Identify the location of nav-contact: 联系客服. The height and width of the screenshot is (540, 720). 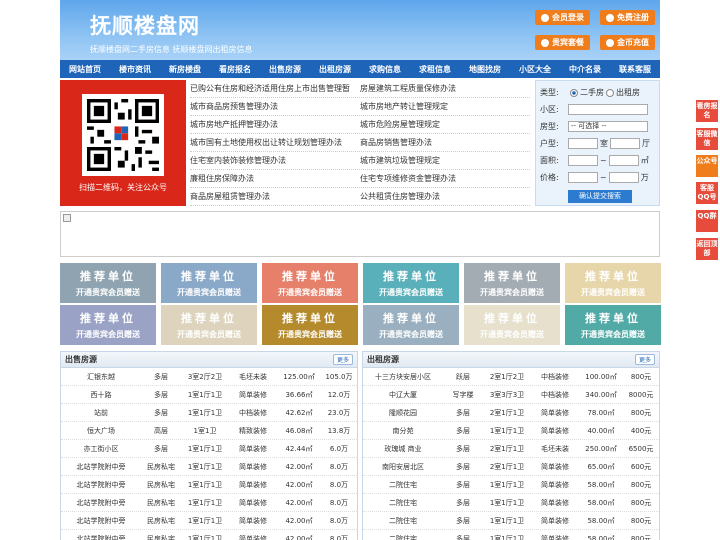
(635, 69).